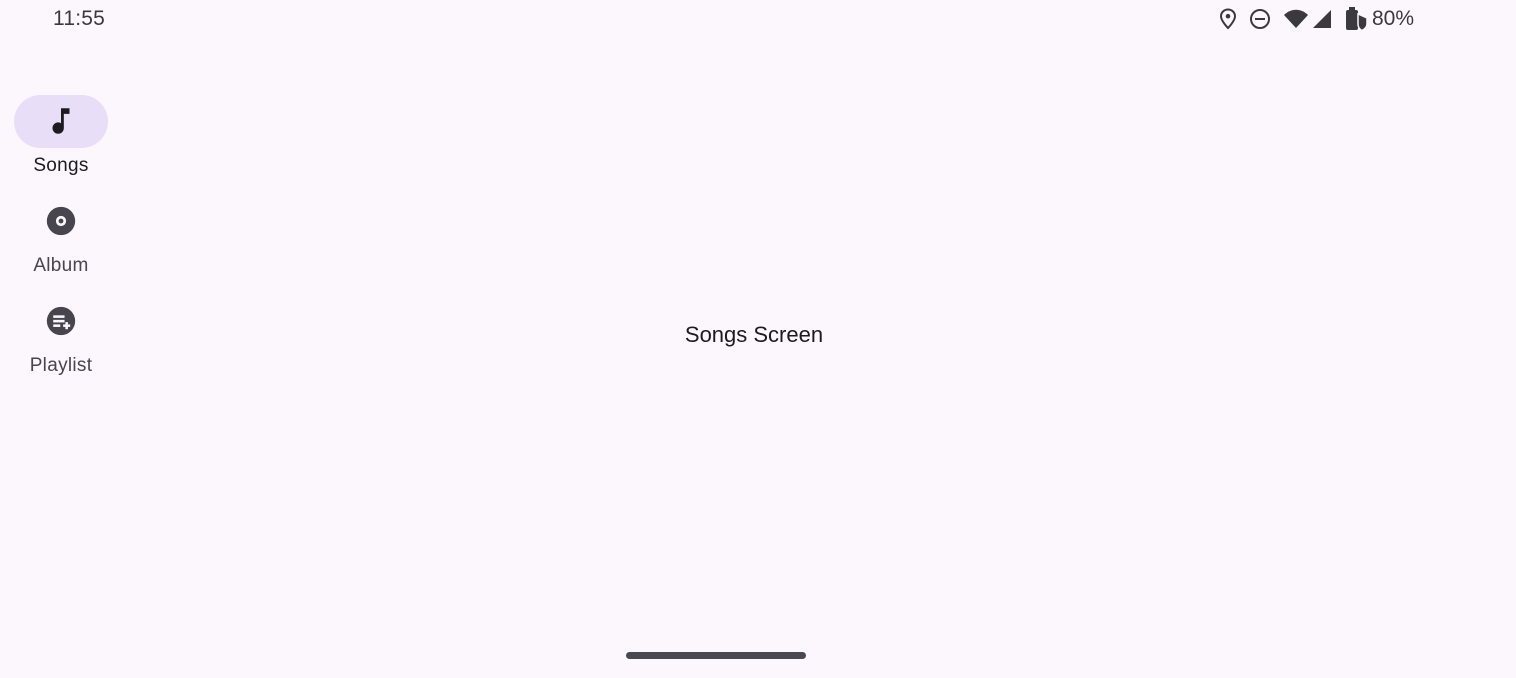 The image size is (1516, 678). What do you see at coordinates (61, 265) in the screenshot?
I see `nav-label-album: Album` at bounding box center [61, 265].